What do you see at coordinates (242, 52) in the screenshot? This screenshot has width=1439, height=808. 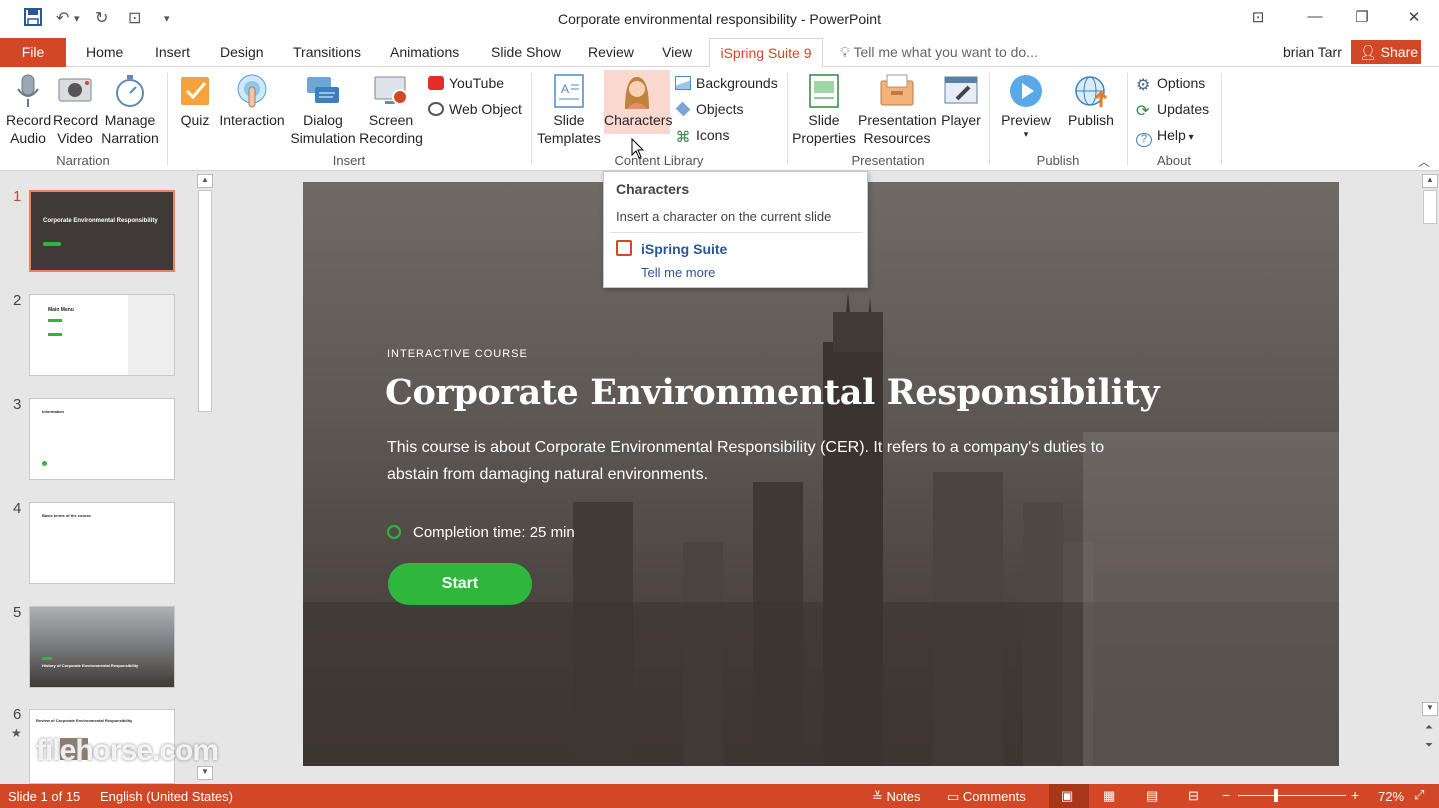 I see `tab-design: Design` at bounding box center [242, 52].